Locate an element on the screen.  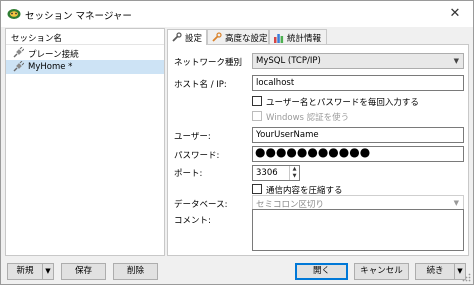
delete-button: 削除 is located at coordinates (135, 271).